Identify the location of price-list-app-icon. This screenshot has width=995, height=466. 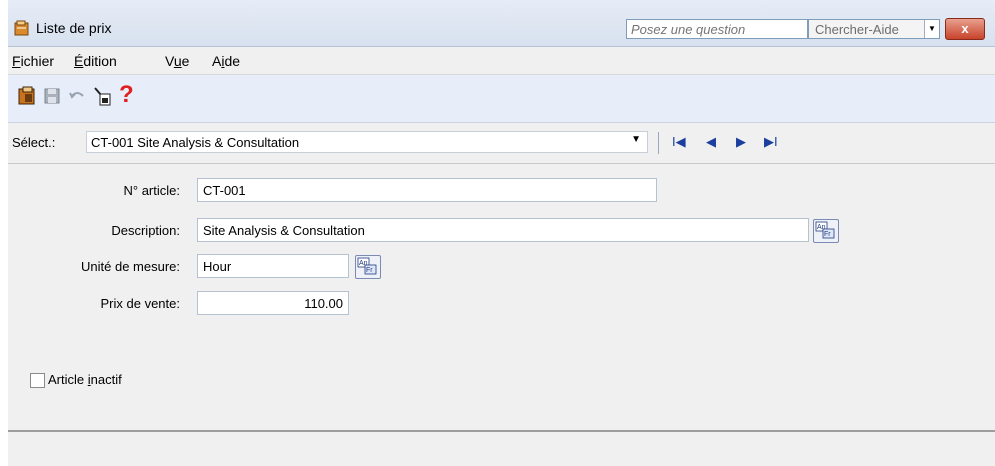
(21, 28).